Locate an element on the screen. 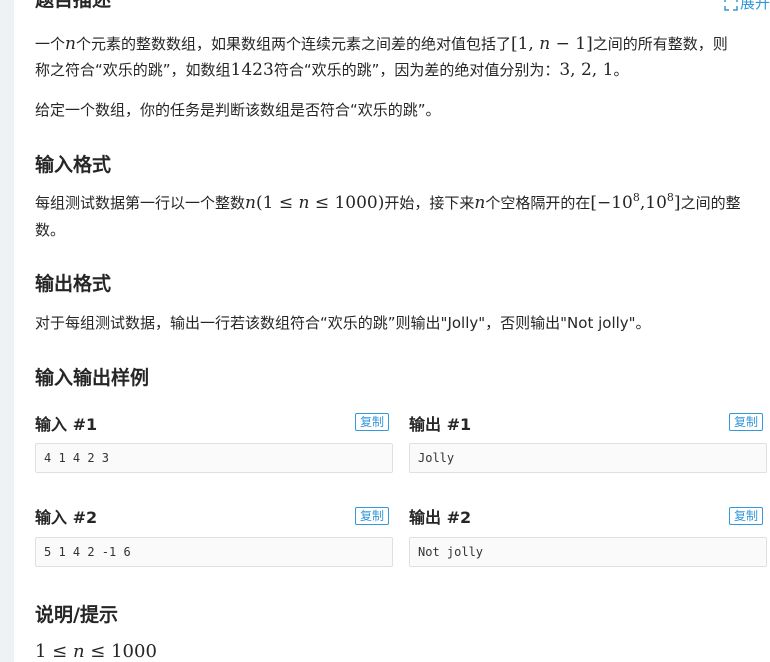  description-paragraph-2: 给定一个数组，你的任务是判断该数组是否符合“欢乐的跳”。 is located at coordinates (238, 110).